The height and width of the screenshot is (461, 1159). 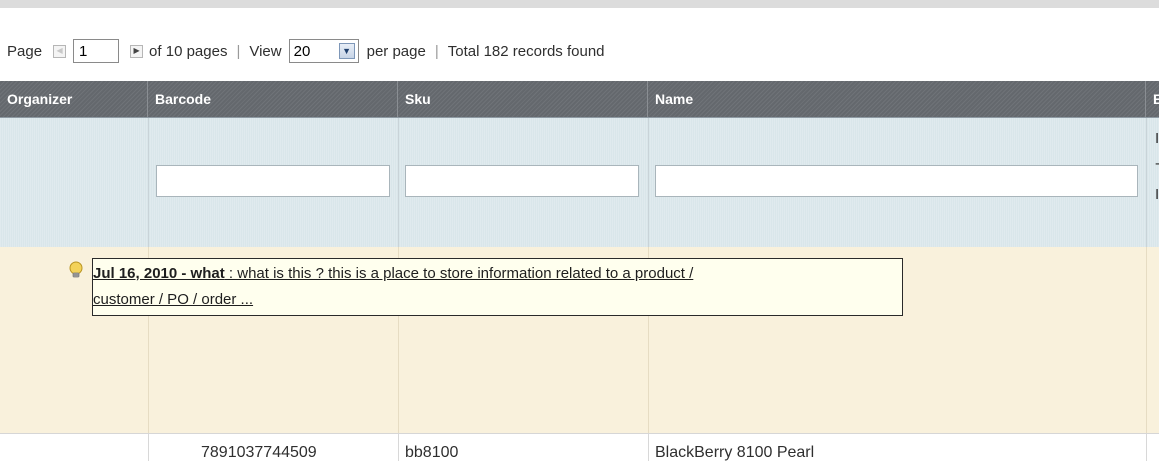 I want to click on grid-header: Organizer Barcode Sku Name E, so click(x=579, y=99).